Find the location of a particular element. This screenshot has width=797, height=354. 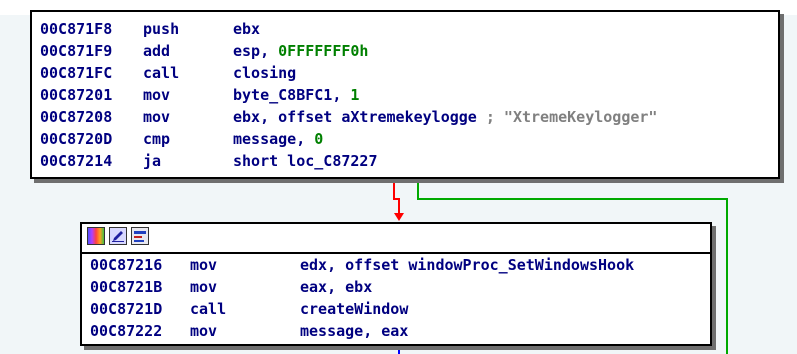

instruction-address: 00C8721B is located at coordinates (126, 287).